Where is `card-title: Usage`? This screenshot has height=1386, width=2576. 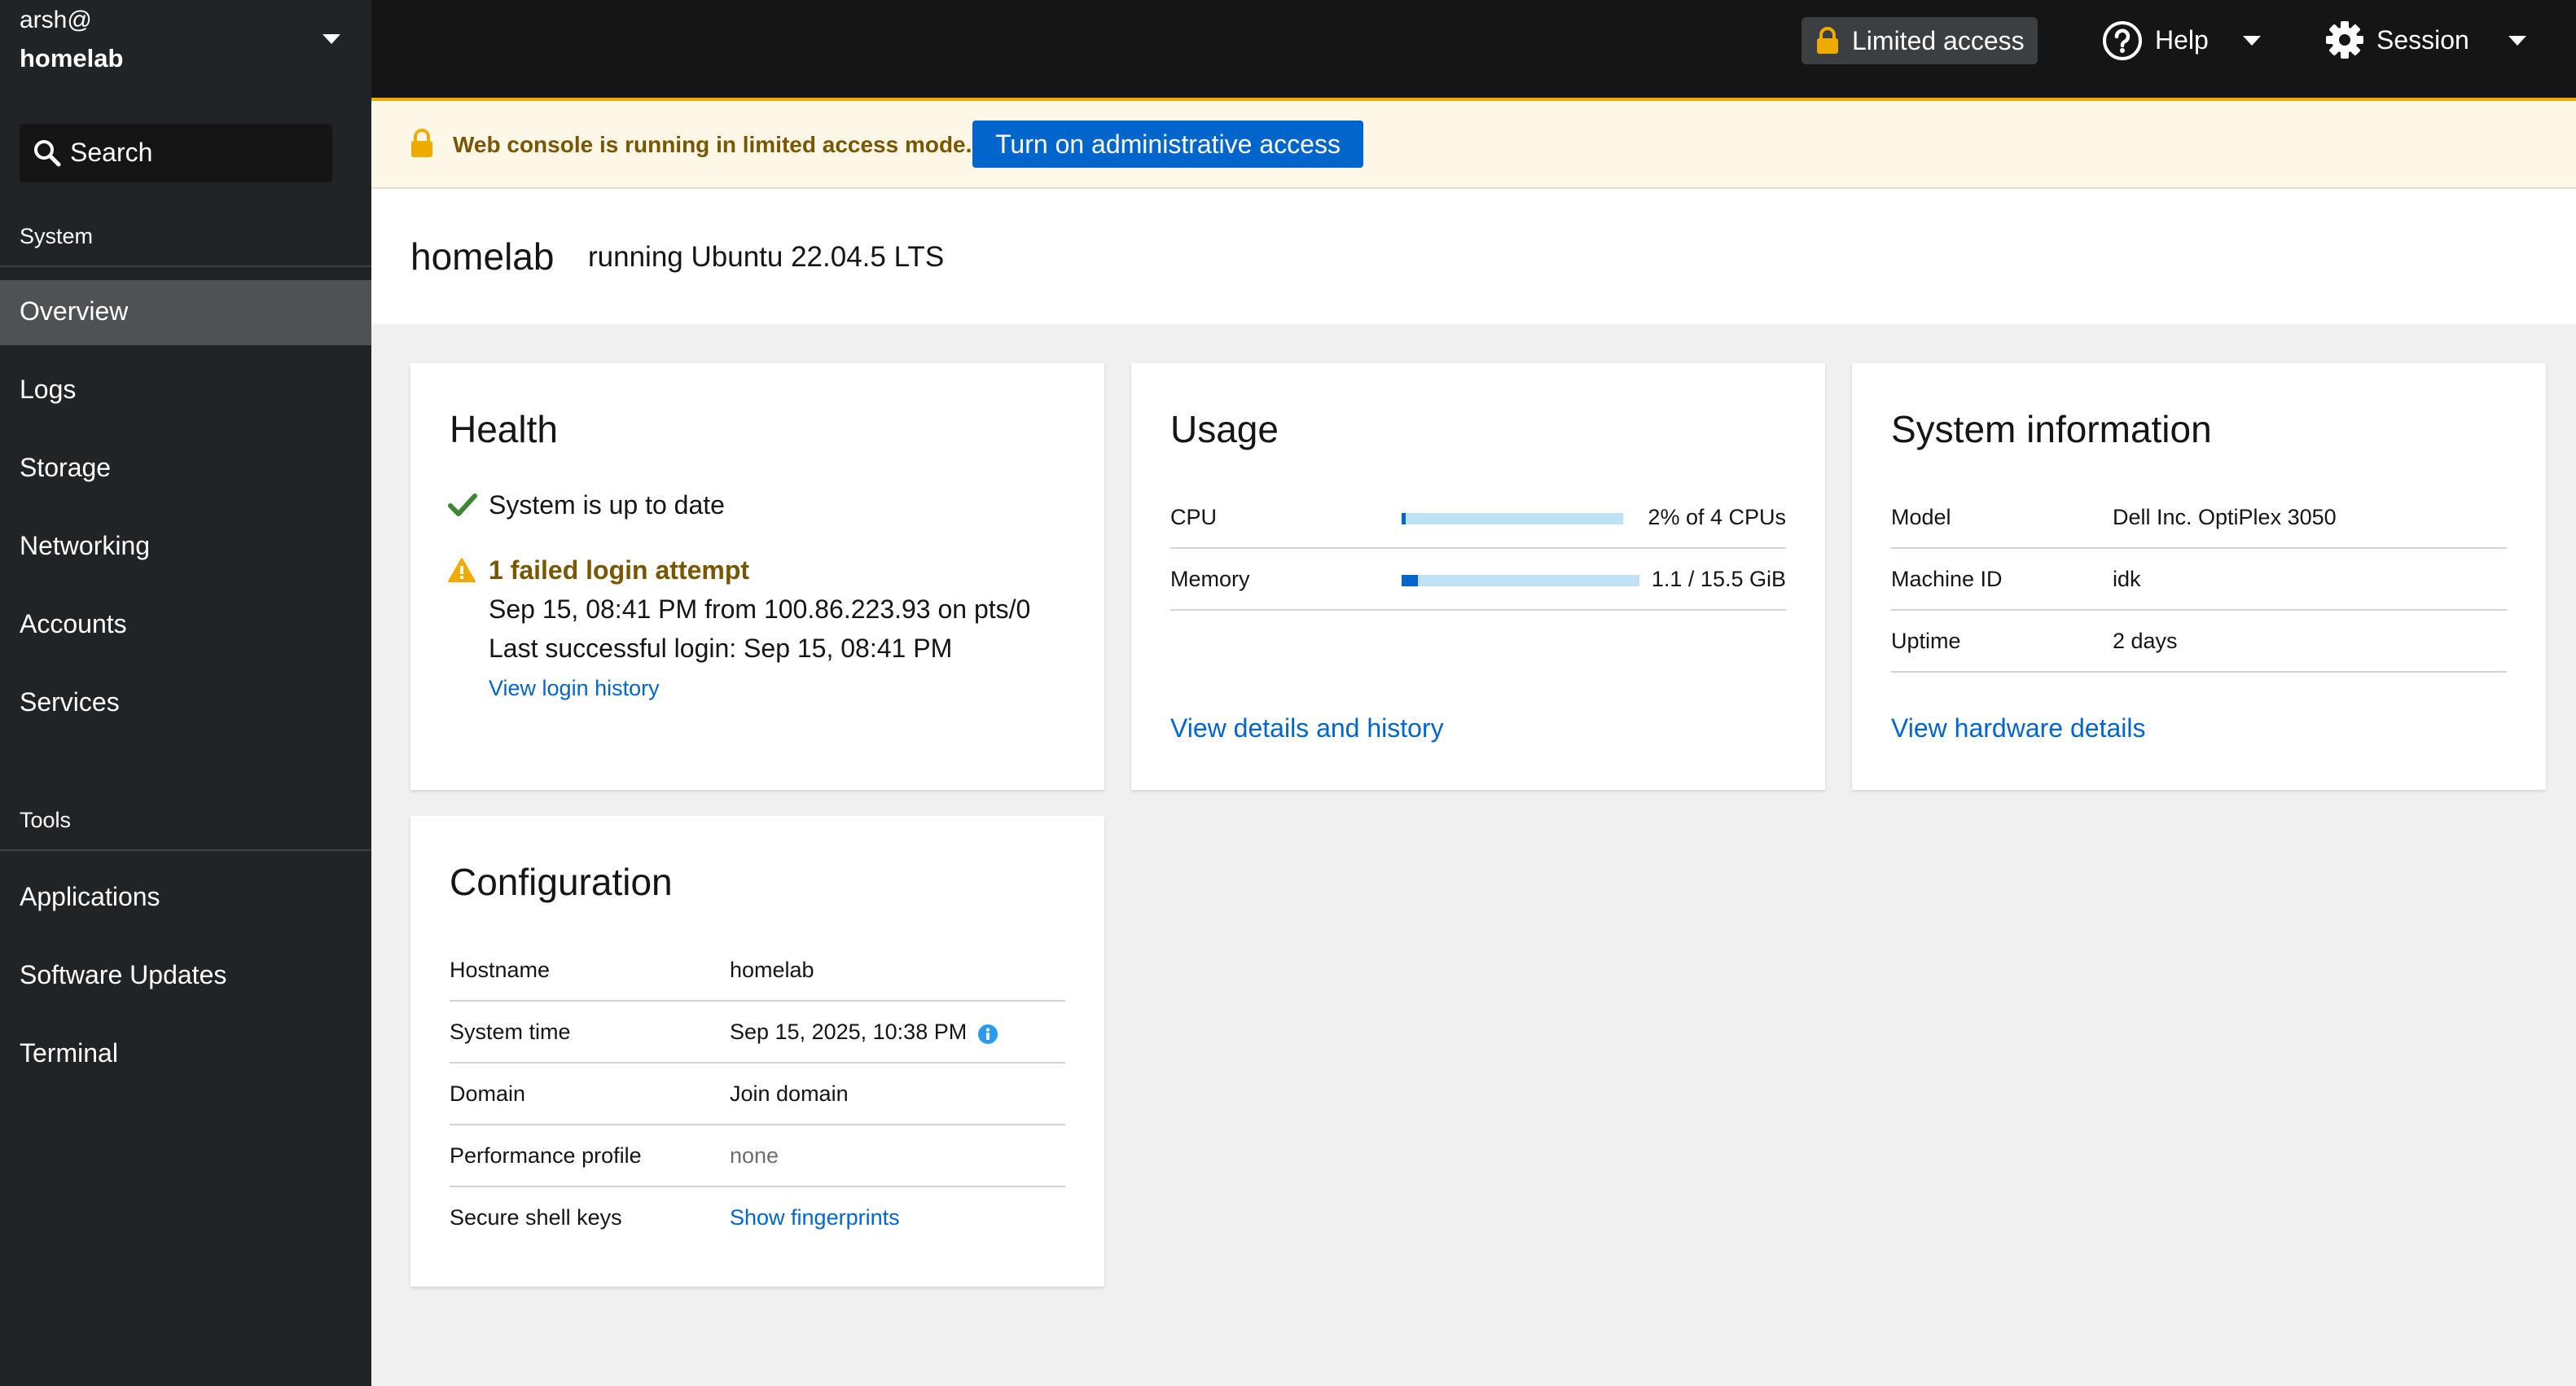
card-title: Usage is located at coordinates (1224, 429).